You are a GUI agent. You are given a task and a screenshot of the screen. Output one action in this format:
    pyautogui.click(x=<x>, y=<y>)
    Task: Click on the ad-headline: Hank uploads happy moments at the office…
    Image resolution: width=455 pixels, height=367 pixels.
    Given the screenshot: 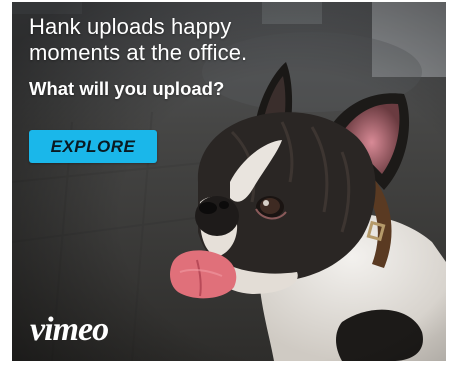 What is the action you would take?
    pyautogui.click(x=138, y=40)
    